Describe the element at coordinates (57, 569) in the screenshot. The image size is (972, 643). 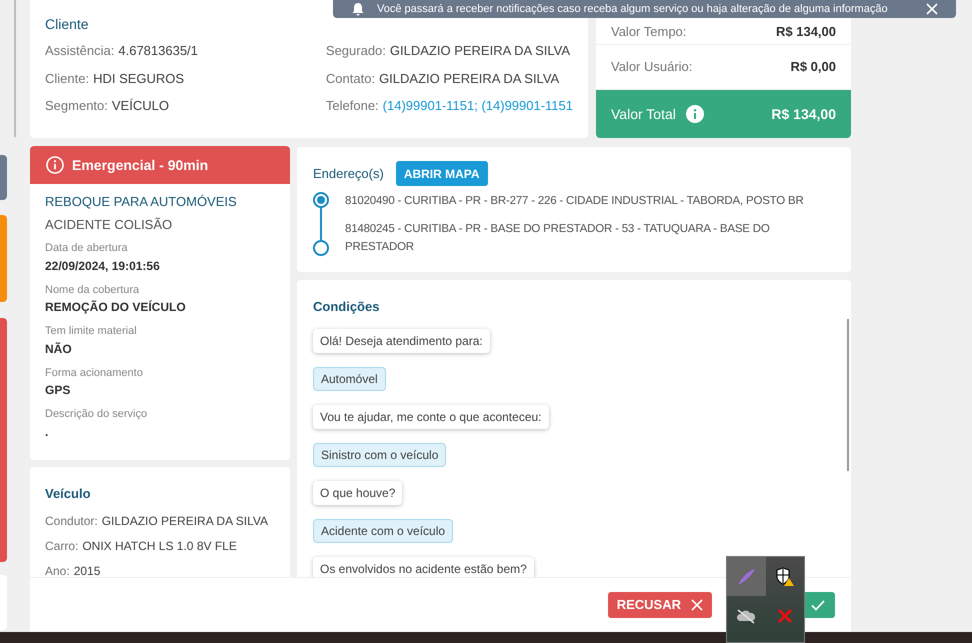
I see `field-label: Ano:` at that location.